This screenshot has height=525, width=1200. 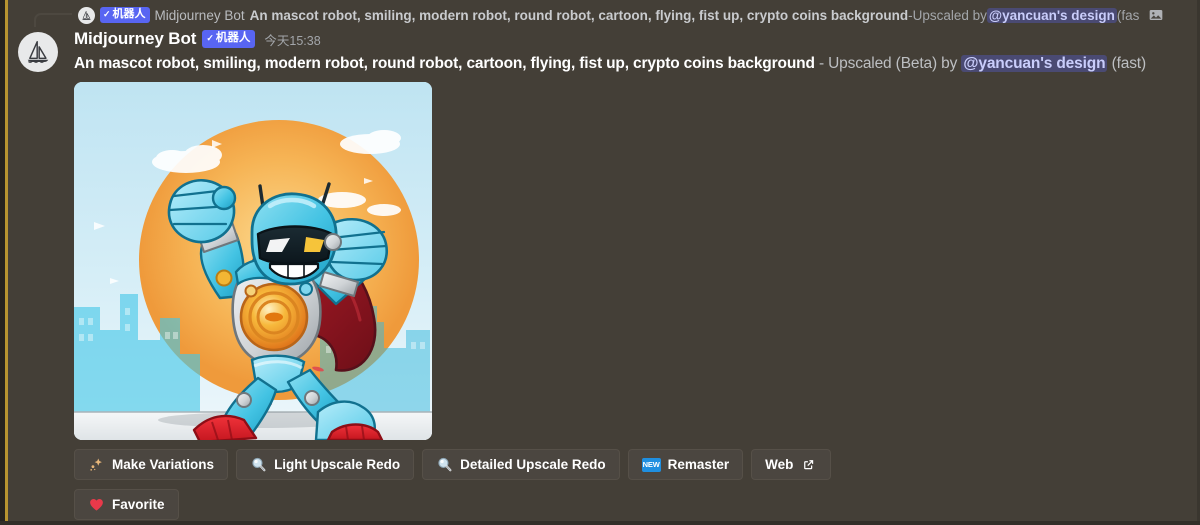 I want to click on reply-action-text: Upscaled by, so click(x=949, y=15).